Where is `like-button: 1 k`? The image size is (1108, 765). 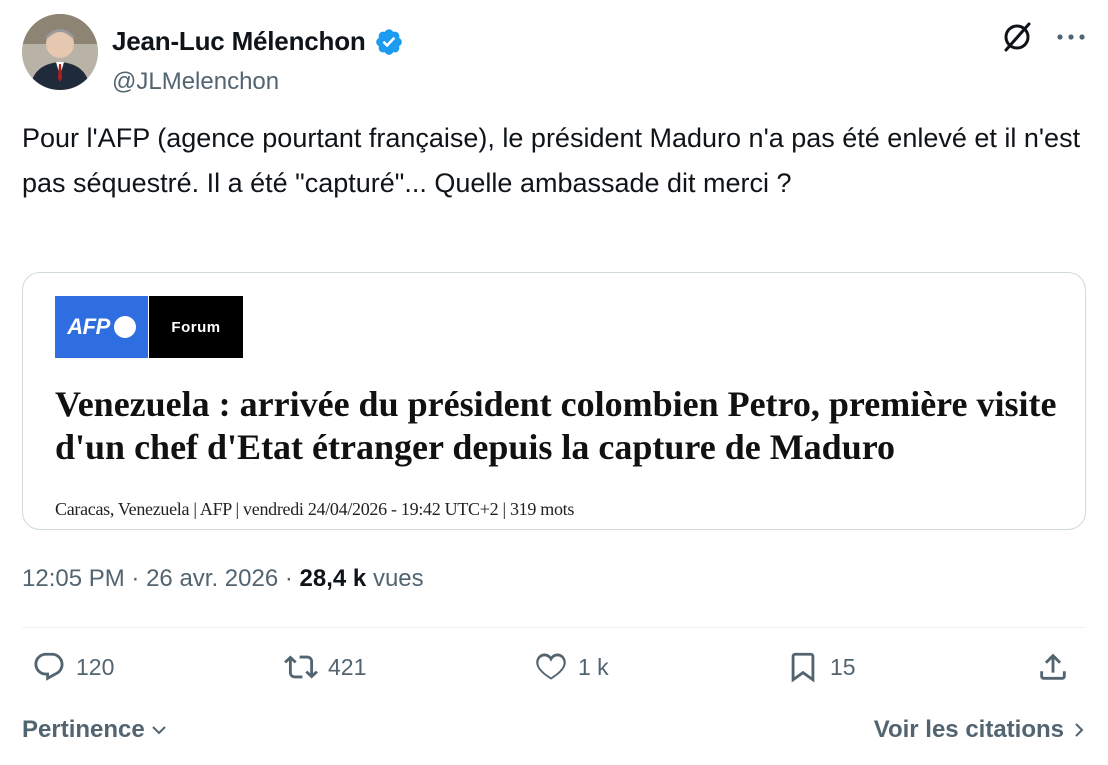 like-button: 1 k is located at coordinates (571, 667).